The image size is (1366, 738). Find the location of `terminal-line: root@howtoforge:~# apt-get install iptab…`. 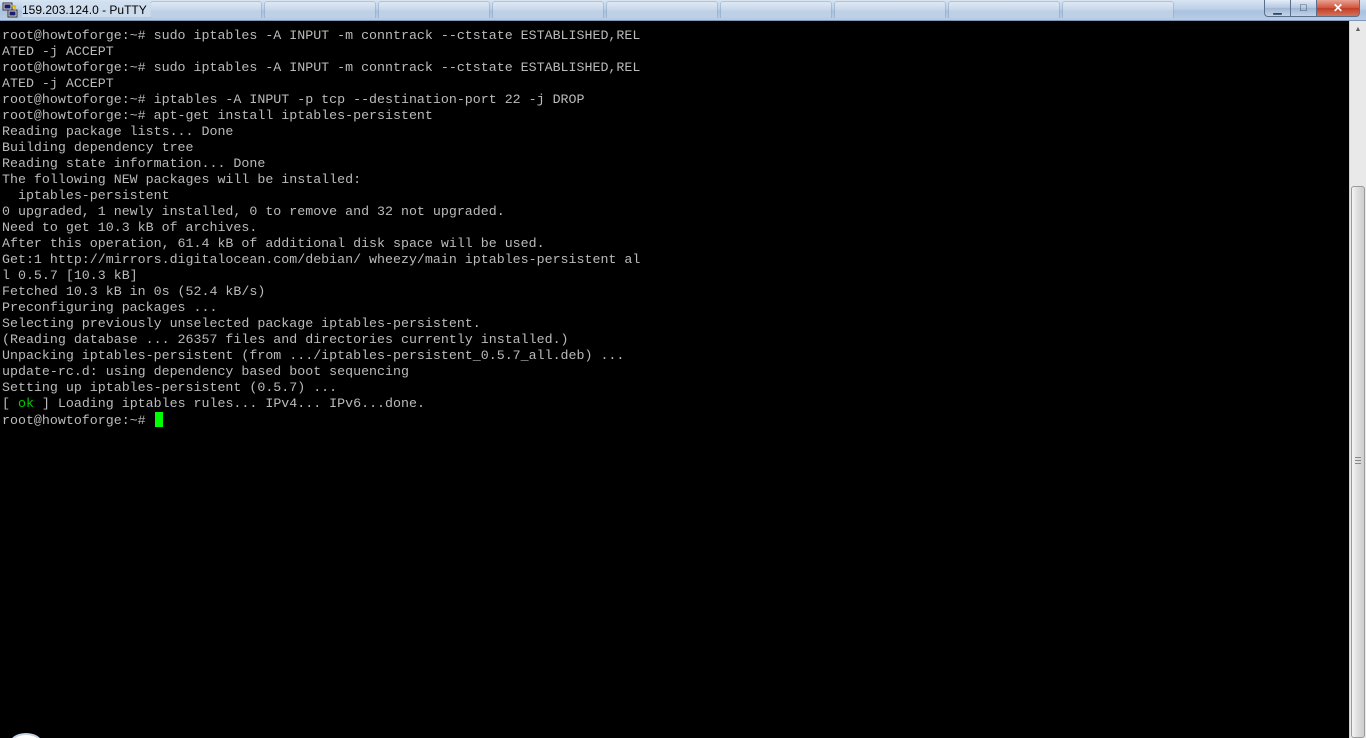

terminal-line: root@howtoforge:~# apt-get install iptab… is located at coordinates (217, 115).